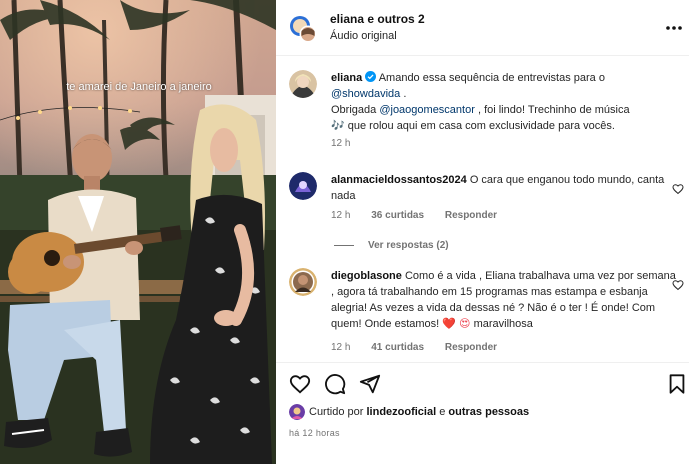  What do you see at coordinates (303, 84) in the screenshot?
I see `post-author-avatar` at bounding box center [303, 84].